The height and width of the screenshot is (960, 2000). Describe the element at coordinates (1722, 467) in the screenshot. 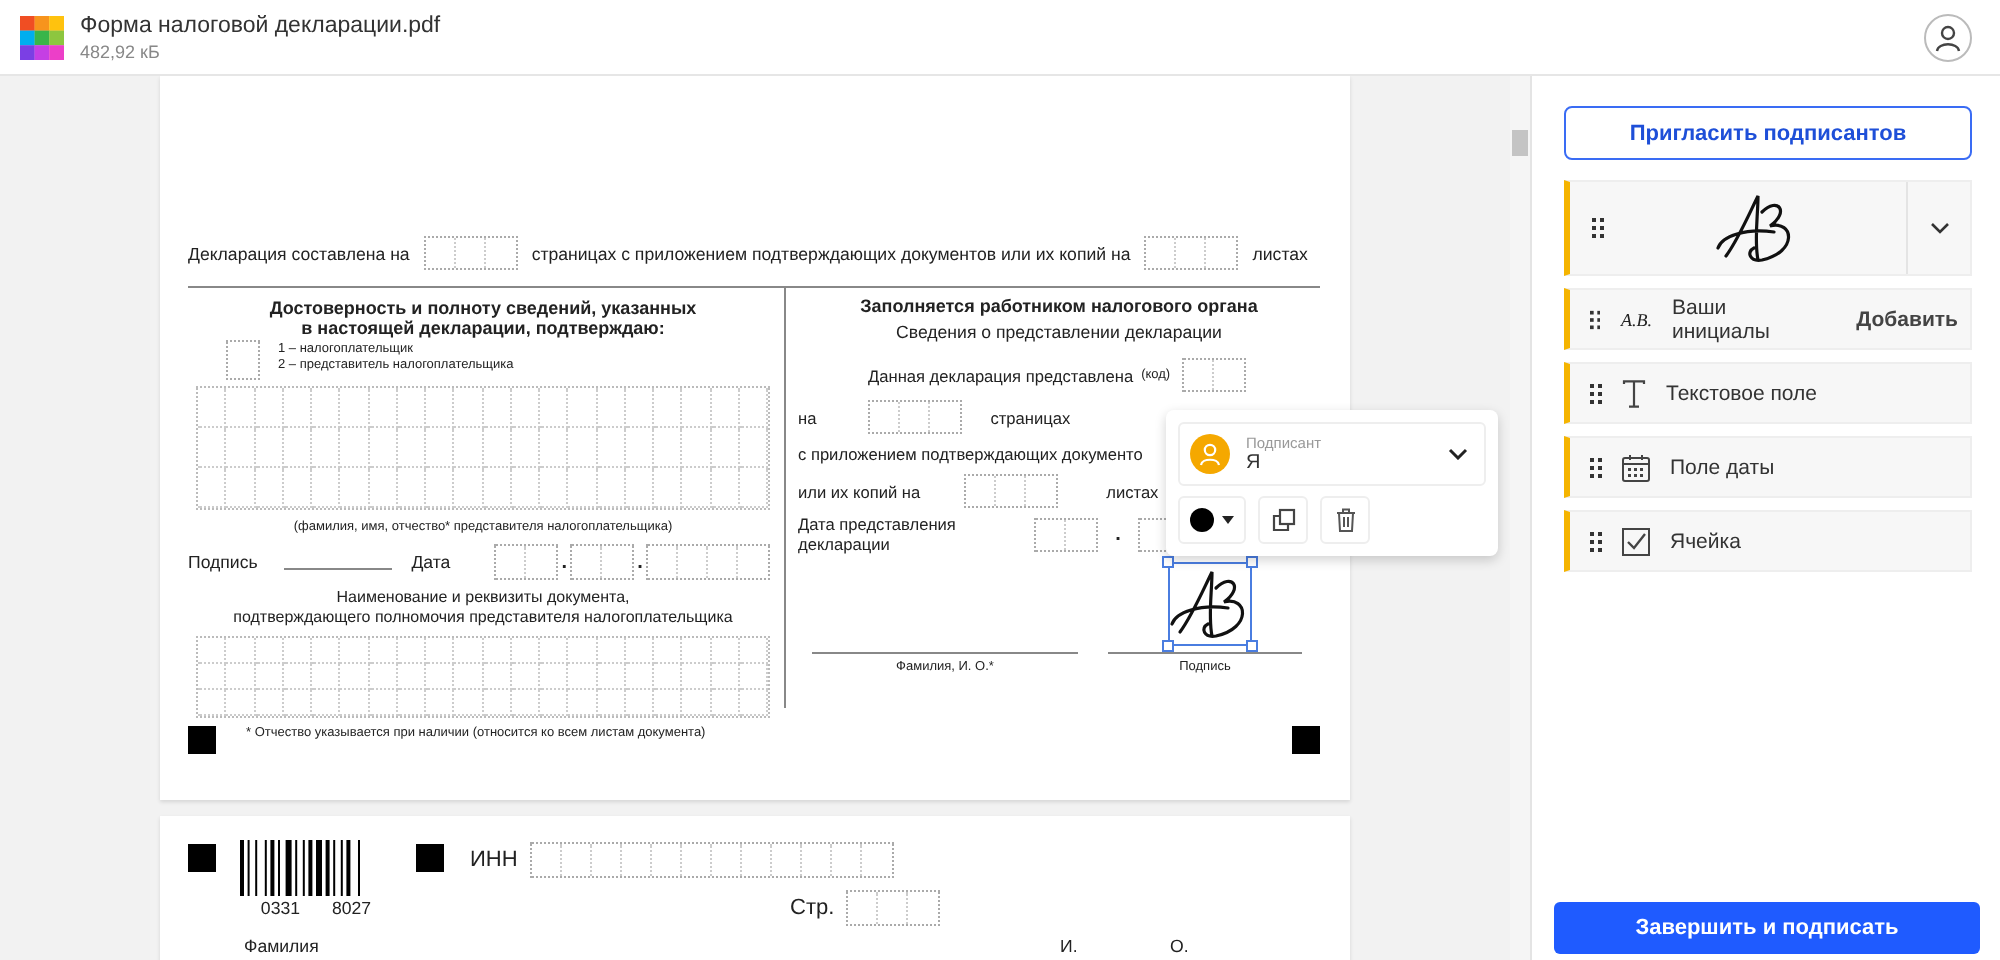

I see `field-label: Поле даты` at that location.